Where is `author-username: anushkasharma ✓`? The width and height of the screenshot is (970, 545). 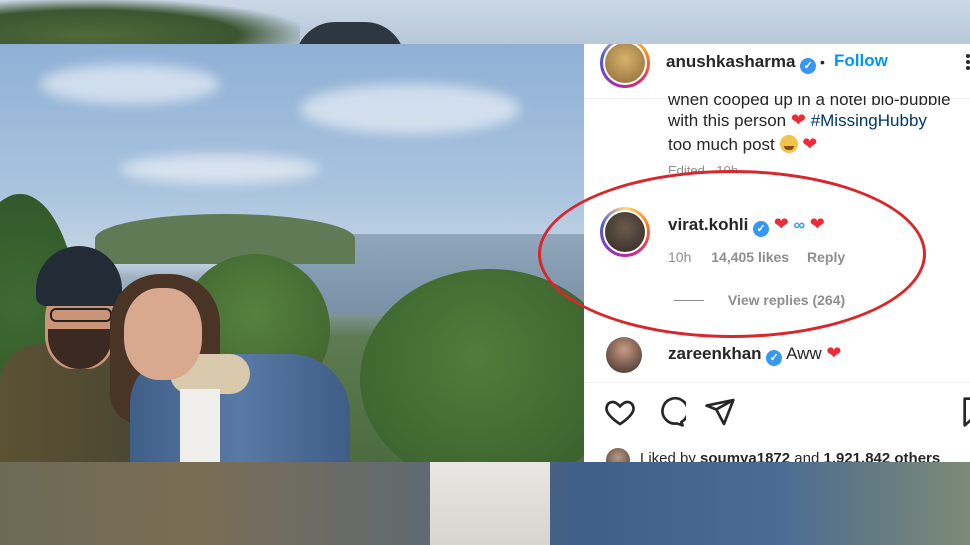 author-username: anushkasharma ✓ is located at coordinates (741, 63).